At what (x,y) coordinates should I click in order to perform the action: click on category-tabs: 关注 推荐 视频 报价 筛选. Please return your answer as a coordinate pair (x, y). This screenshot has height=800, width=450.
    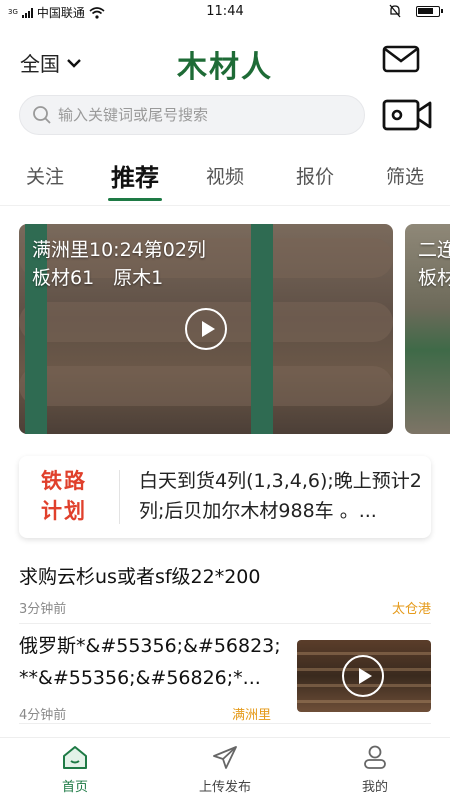
    Looking at the image, I should click on (225, 180).